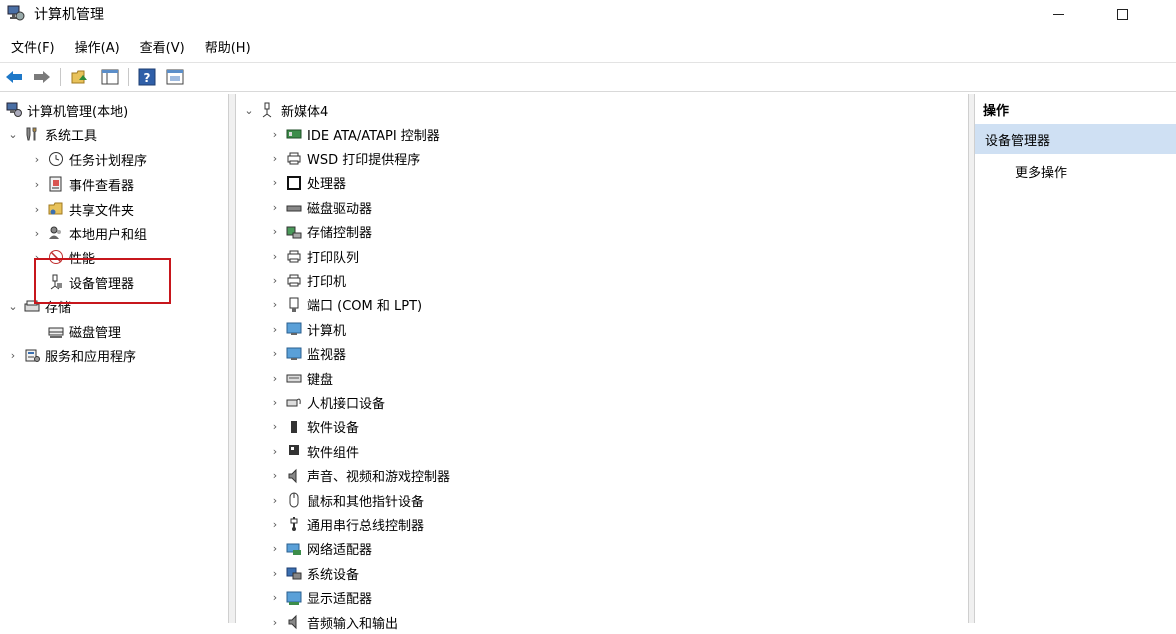 This screenshot has height=634, width=1176. I want to click on system-device-icon, so click(294, 573).